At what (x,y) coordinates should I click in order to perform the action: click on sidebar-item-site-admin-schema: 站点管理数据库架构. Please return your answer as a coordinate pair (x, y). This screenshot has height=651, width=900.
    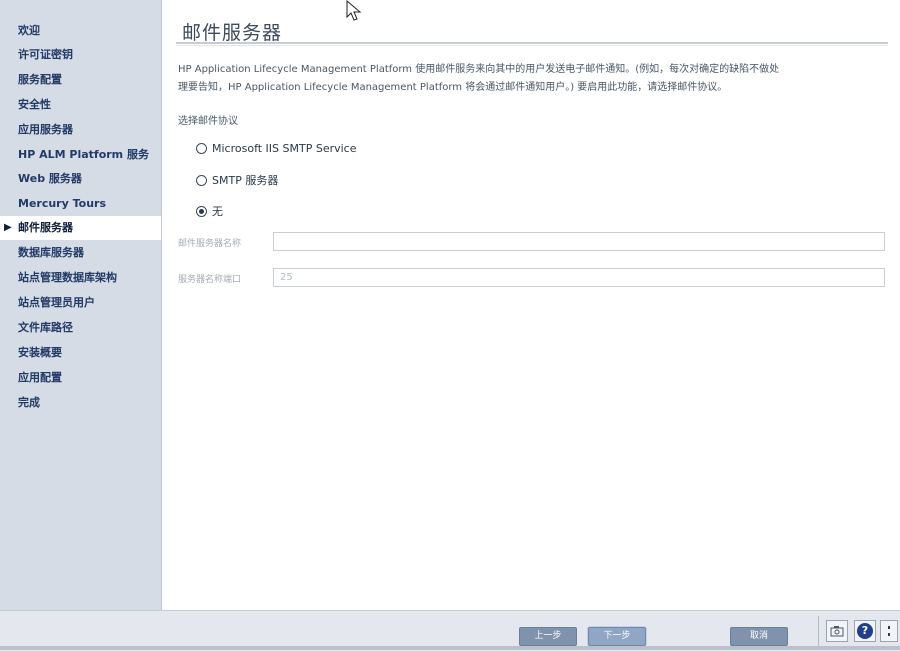
    Looking at the image, I should click on (80, 278).